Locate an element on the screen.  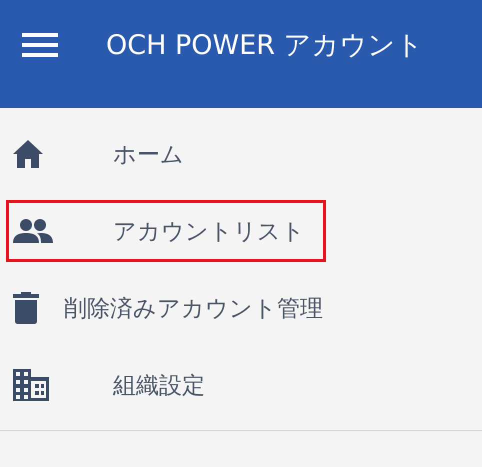
menu-item: 削除済みアカウント管理 is located at coordinates (166, 308).